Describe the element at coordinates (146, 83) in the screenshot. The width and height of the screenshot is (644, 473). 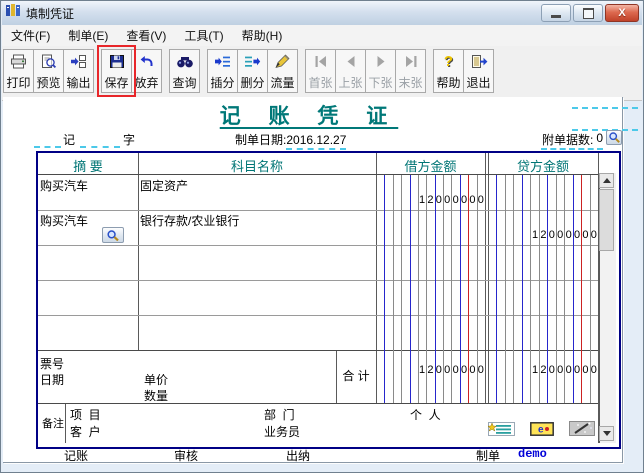
I see `toolbar-button-label: 放弃` at that location.